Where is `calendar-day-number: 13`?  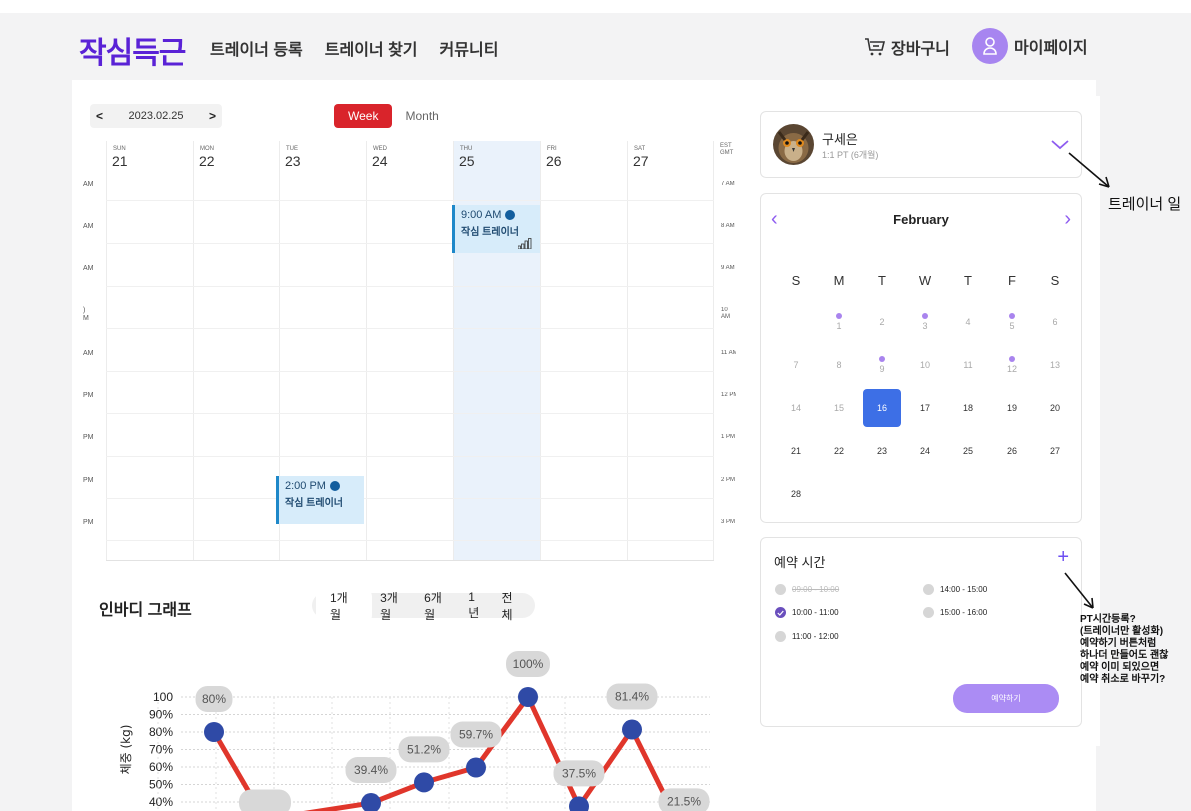 calendar-day-number: 13 is located at coordinates (1054, 365).